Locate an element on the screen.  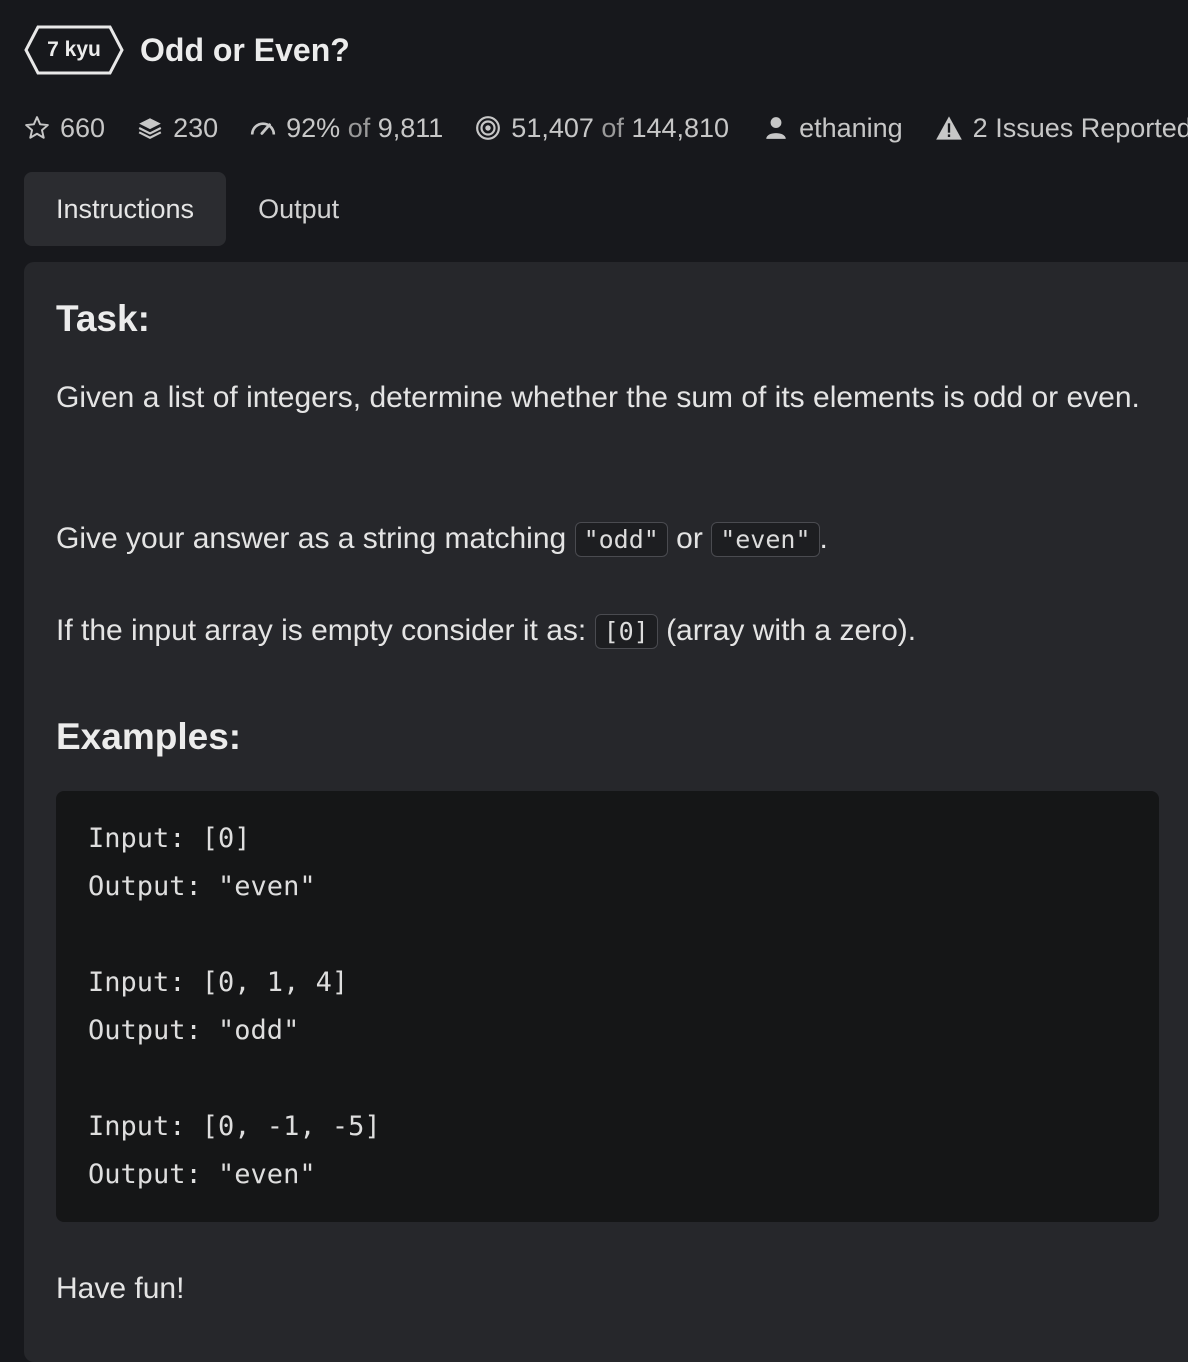
task-heading: Task: is located at coordinates (103, 318).